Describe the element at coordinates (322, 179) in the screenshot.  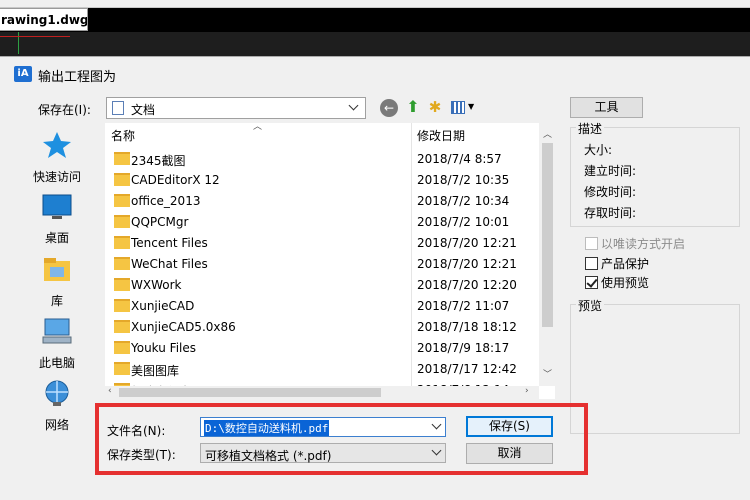
I see `file-row: CADEditorX 12 2018/7/2 10:35` at that location.